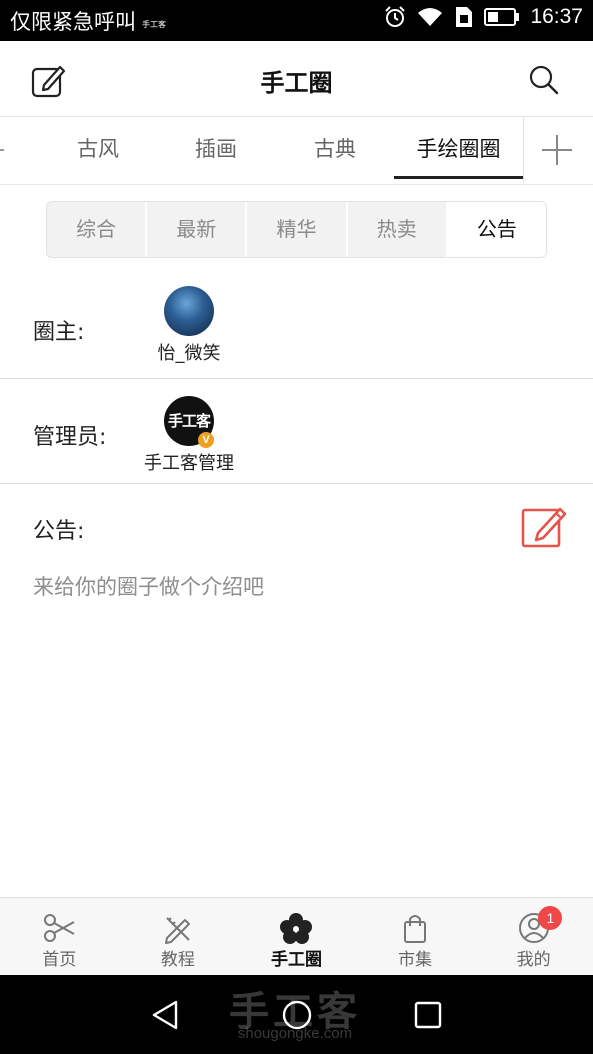 This screenshot has height=1054, width=593. I want to click on verified-badge: V, so click(206, 440).